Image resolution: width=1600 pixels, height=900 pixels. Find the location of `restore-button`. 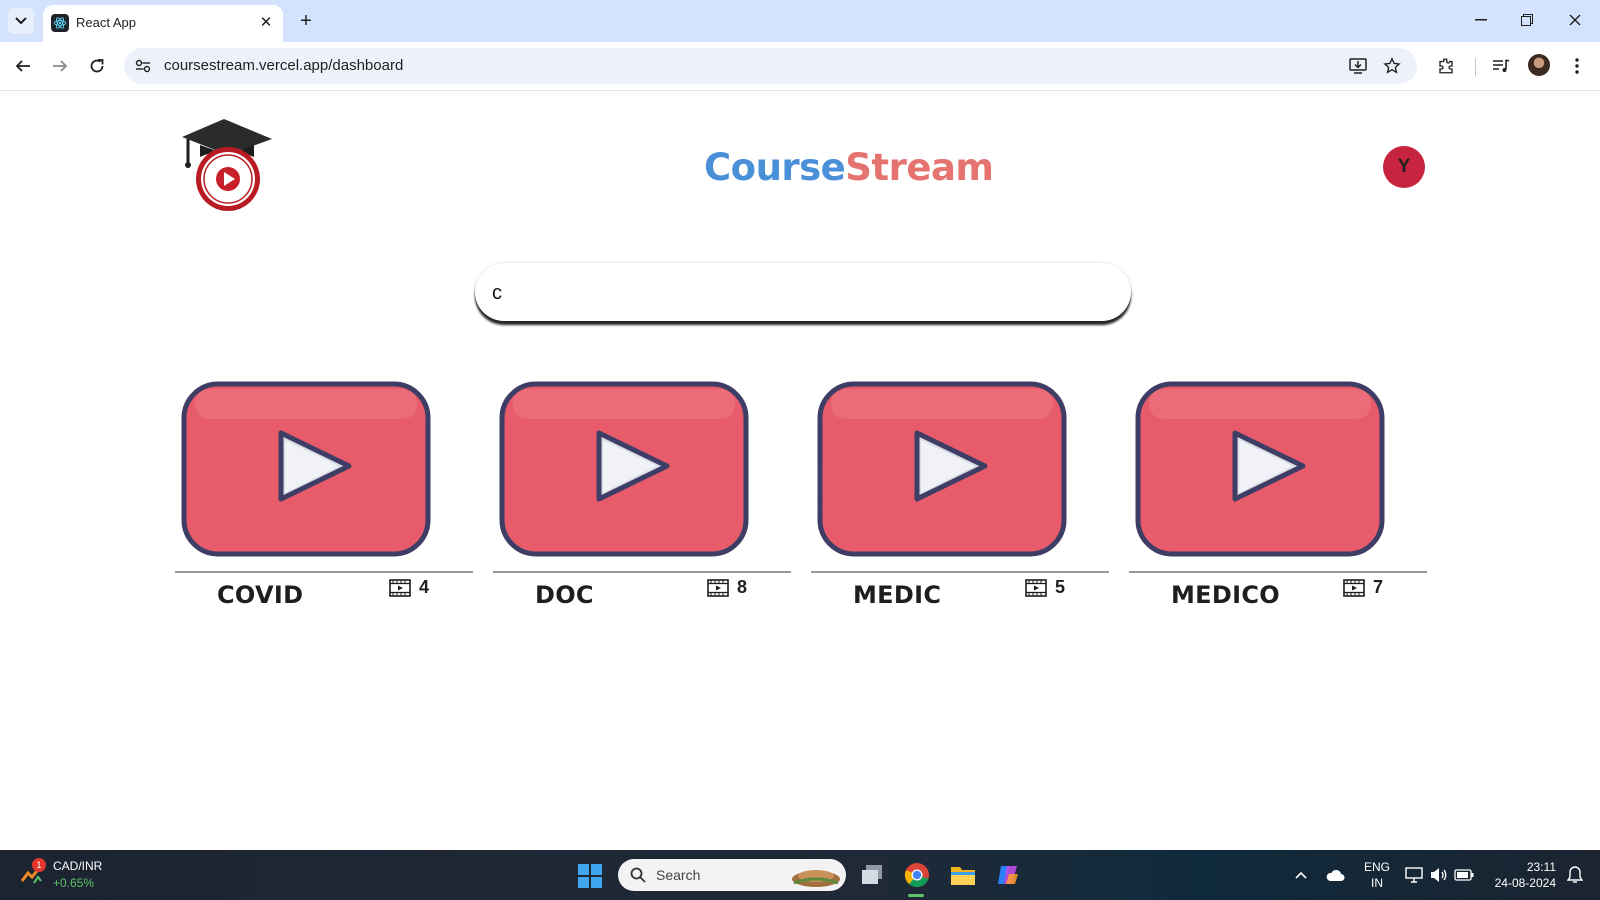

restore-button is located at coordinates (1527, 20).